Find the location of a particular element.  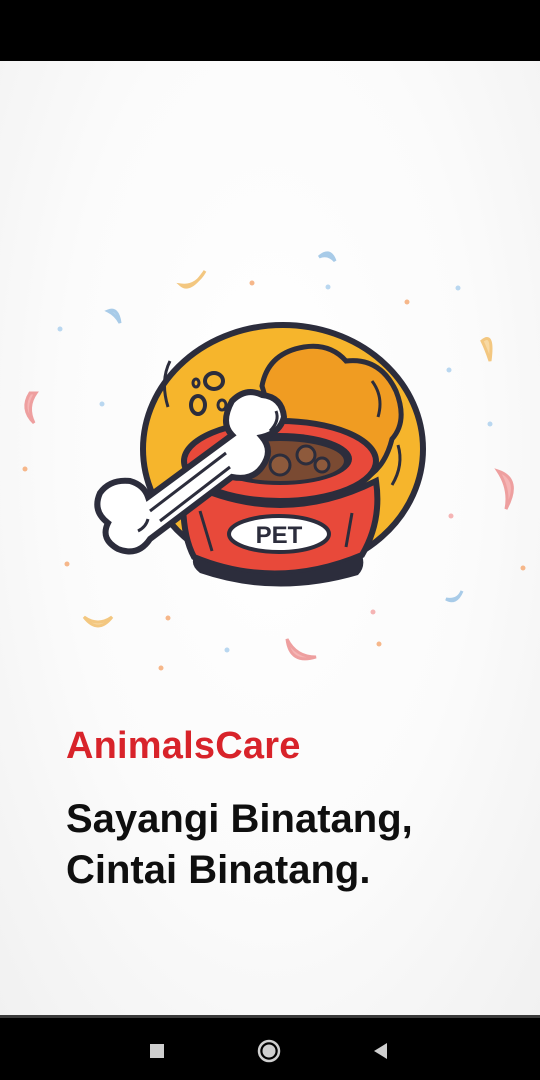

tagline-line-2: Cintai Binatang. is located at coordinates (218, 870).